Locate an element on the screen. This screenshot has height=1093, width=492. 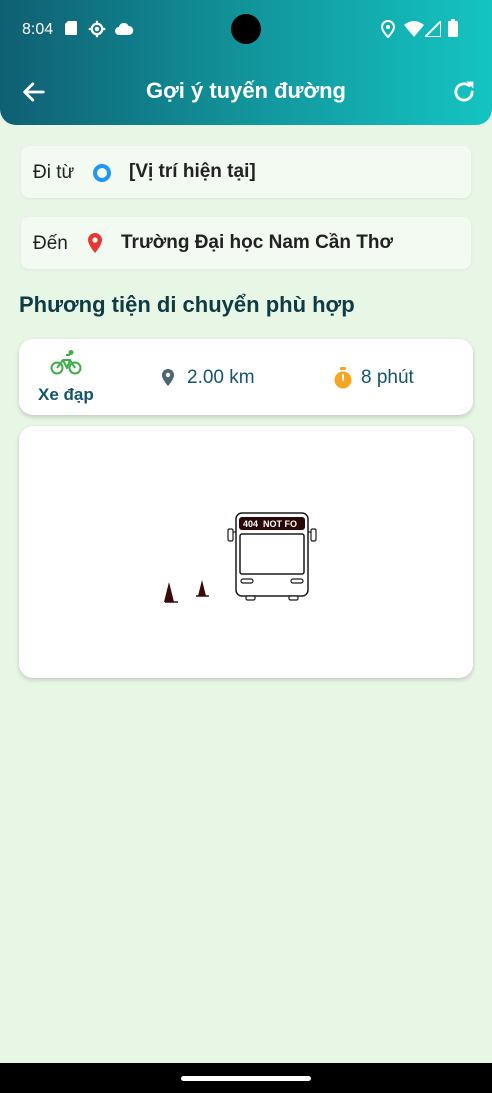
origin-ring-icon is located at coordinates (102, 173).